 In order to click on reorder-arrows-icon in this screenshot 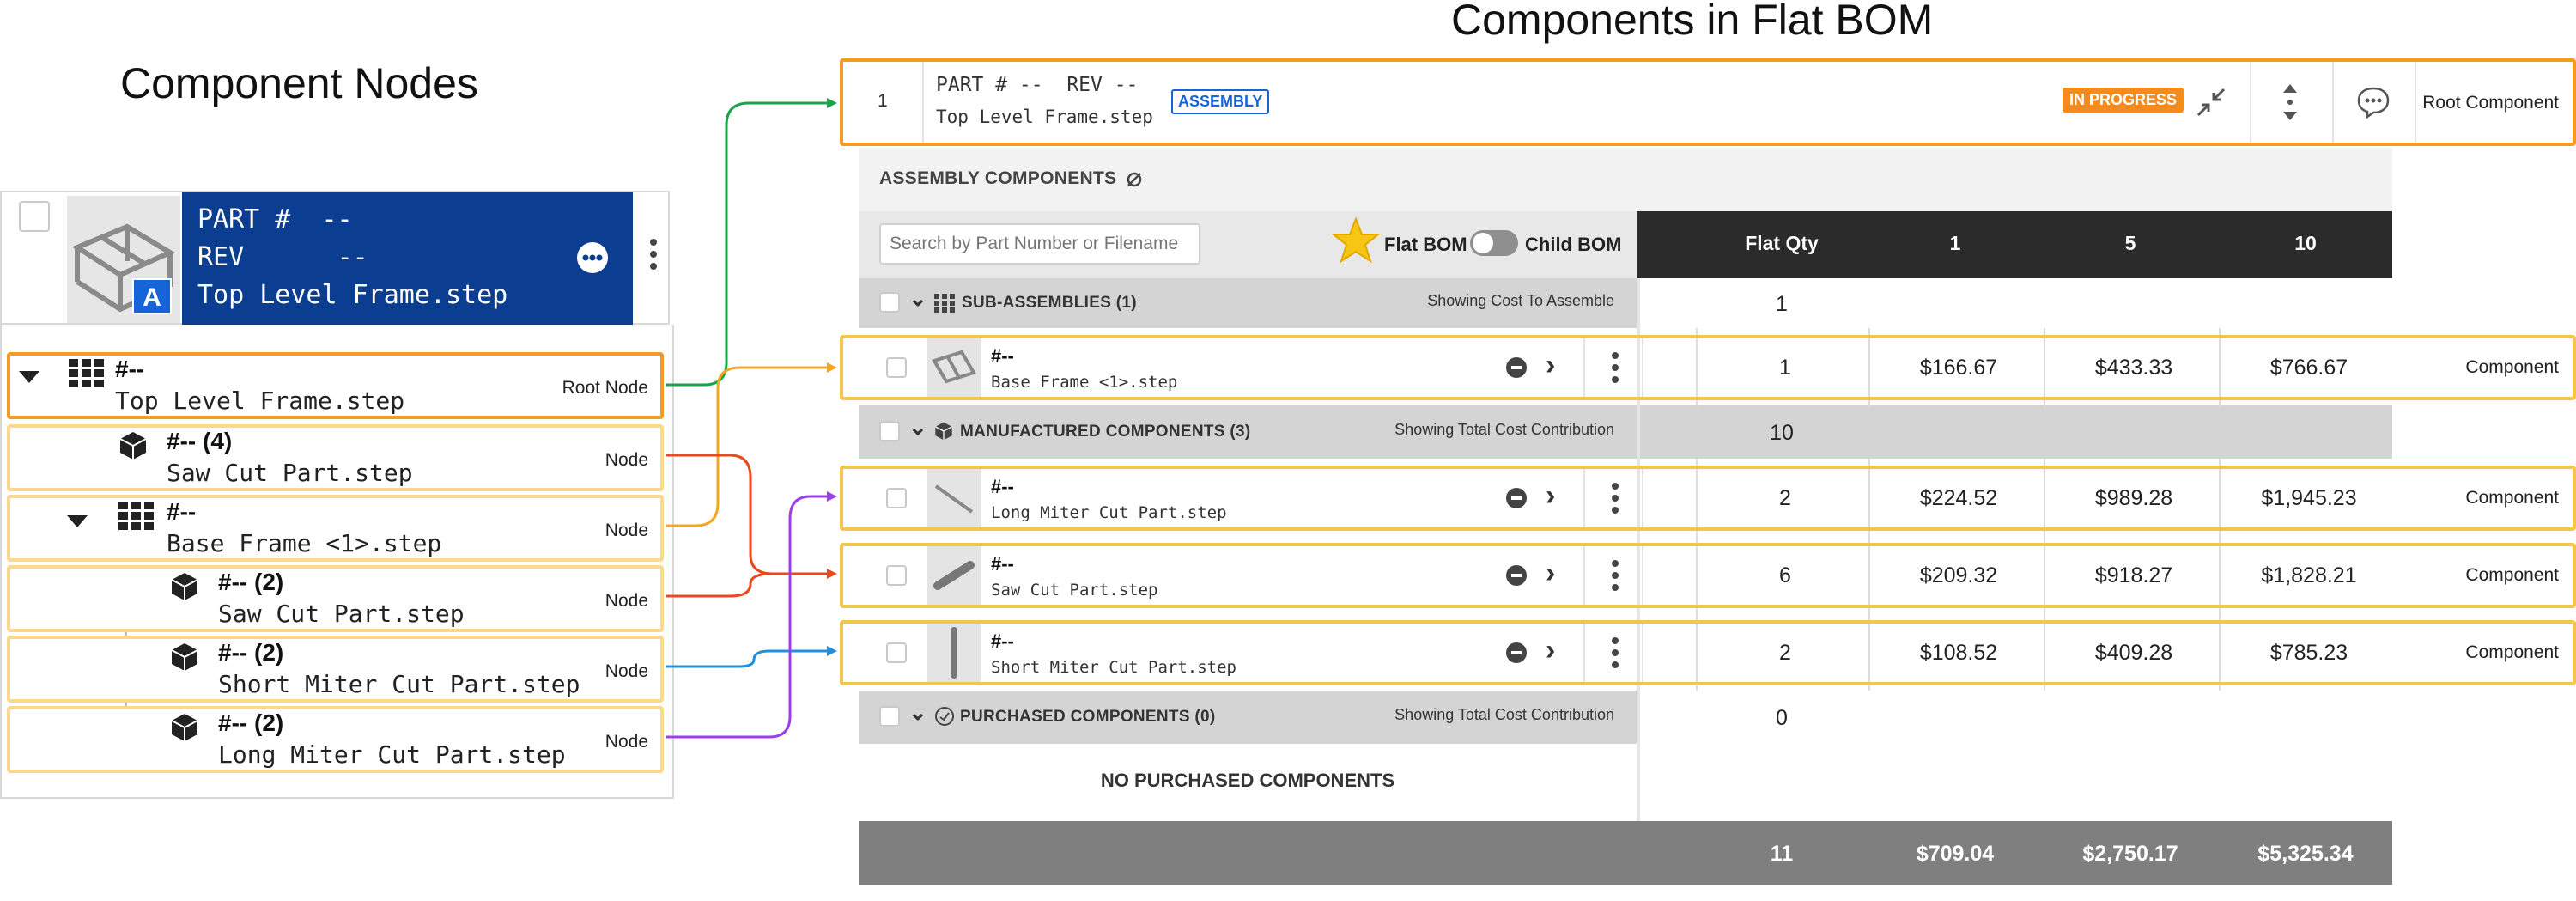, I will do `click(2290, 102)`.